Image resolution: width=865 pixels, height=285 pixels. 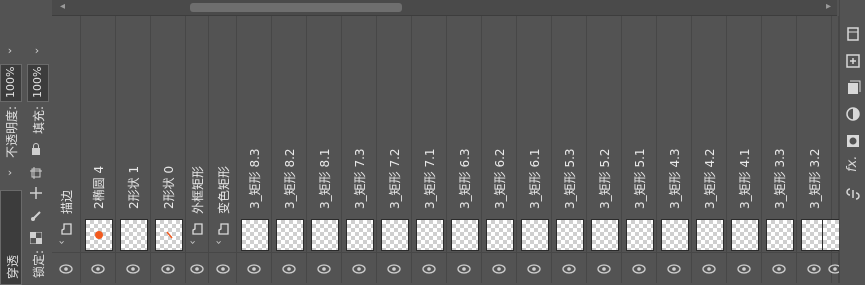 I want to click on layer-row: 3_矩形 6.2, so click(x=499, y=149).